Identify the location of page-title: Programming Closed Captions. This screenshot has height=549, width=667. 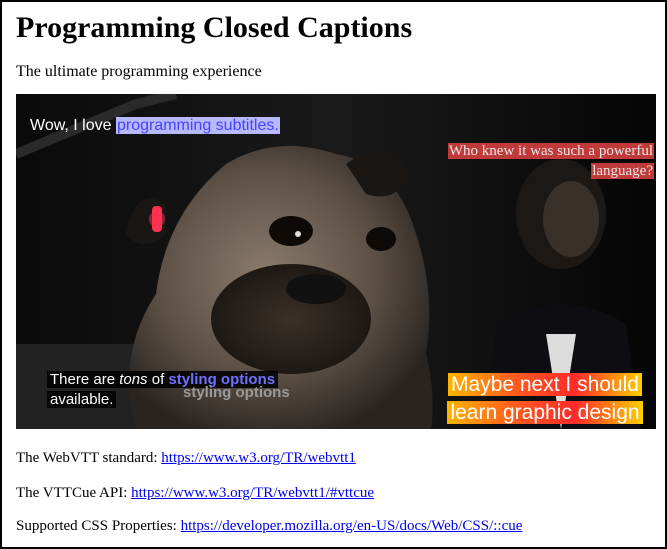
(214, 27).